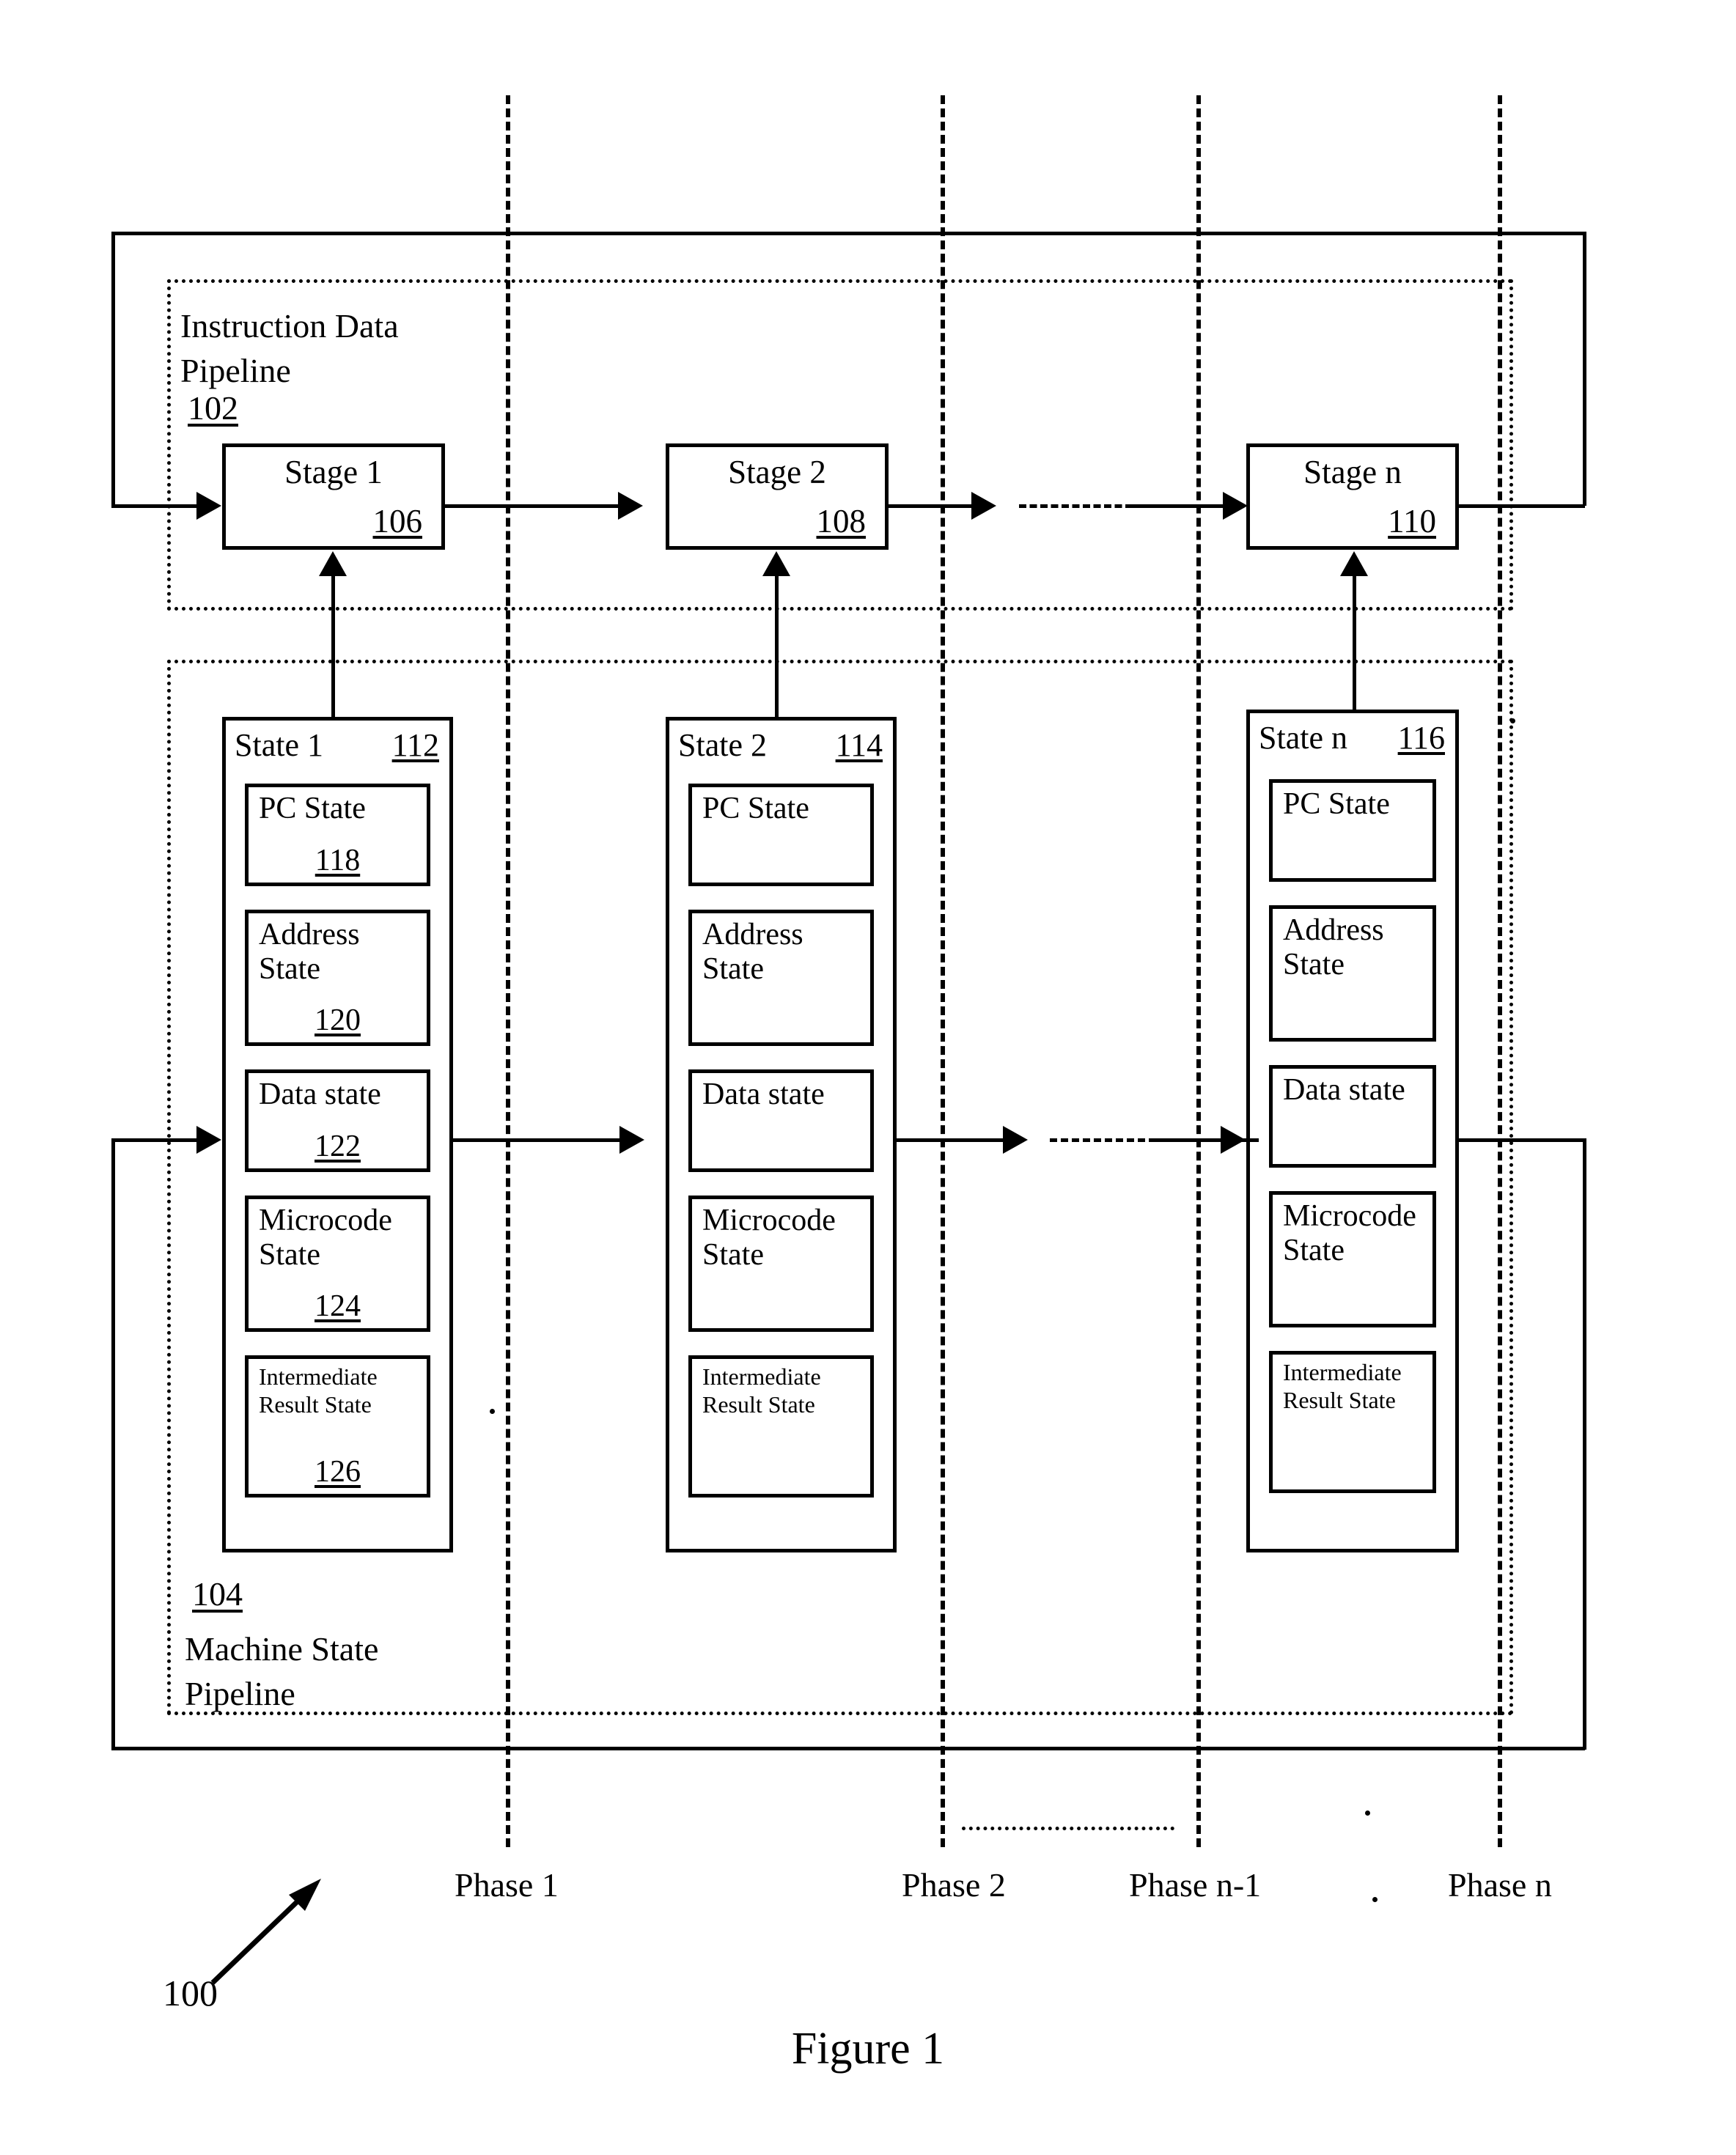 The height and width of the screenshot is (2155, 1736). I want to click on state-n-intermediate-result-state-label: Intermediate Result State, so click(1342, 1386).